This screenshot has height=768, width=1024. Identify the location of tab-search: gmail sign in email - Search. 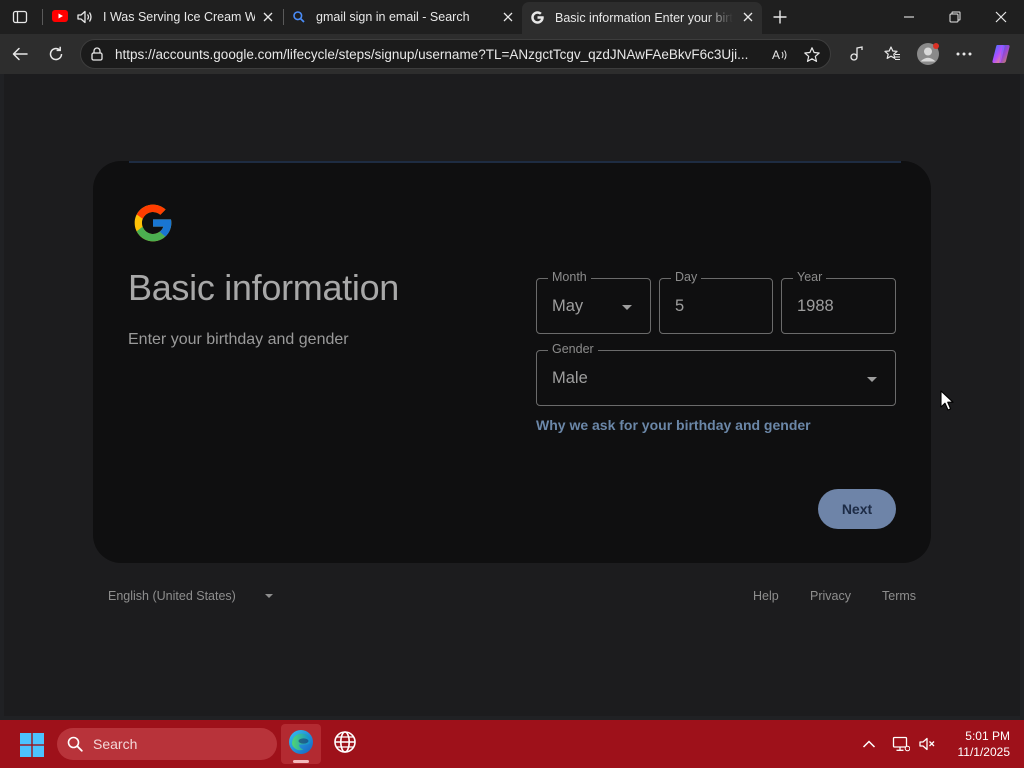
(403, 17).